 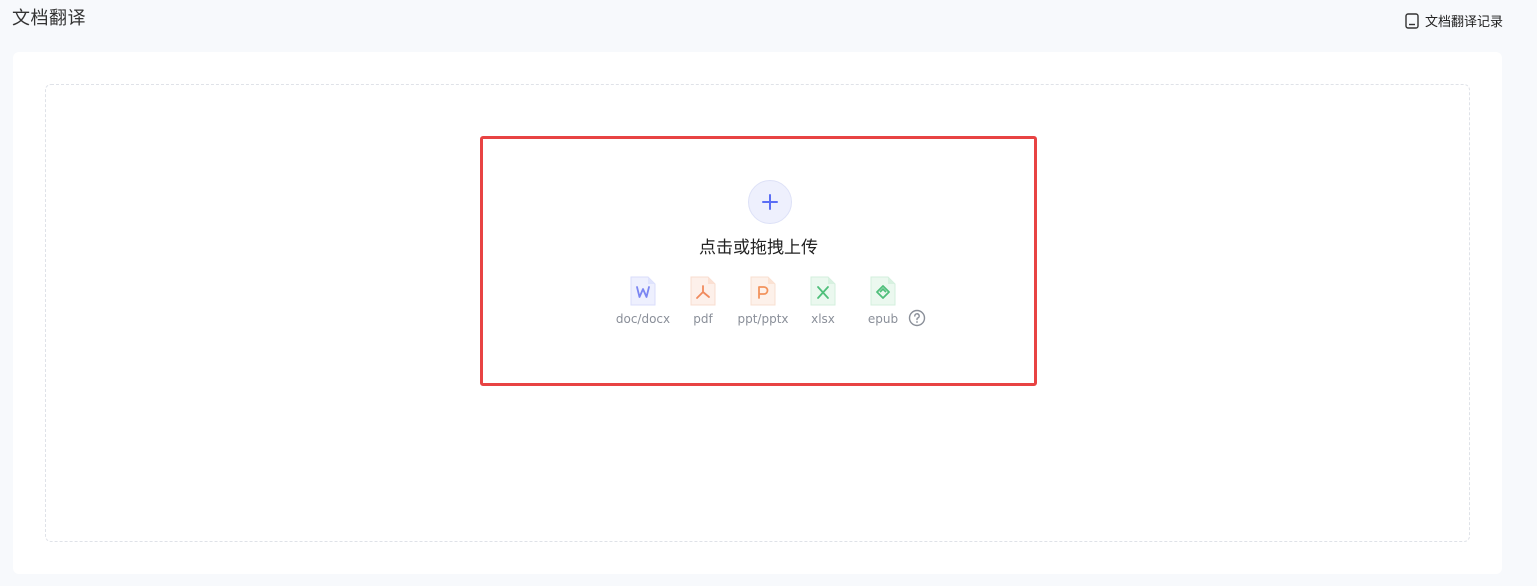 I want to click on file-type-label: epub, so click(x=883, y=319).